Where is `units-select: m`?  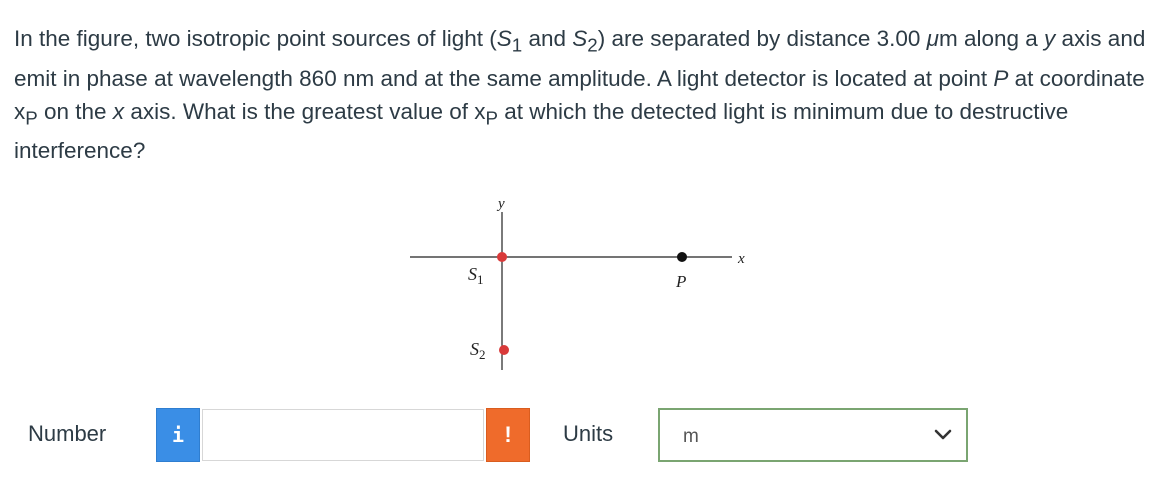
units-select: m is located at coordinates (813, 435).